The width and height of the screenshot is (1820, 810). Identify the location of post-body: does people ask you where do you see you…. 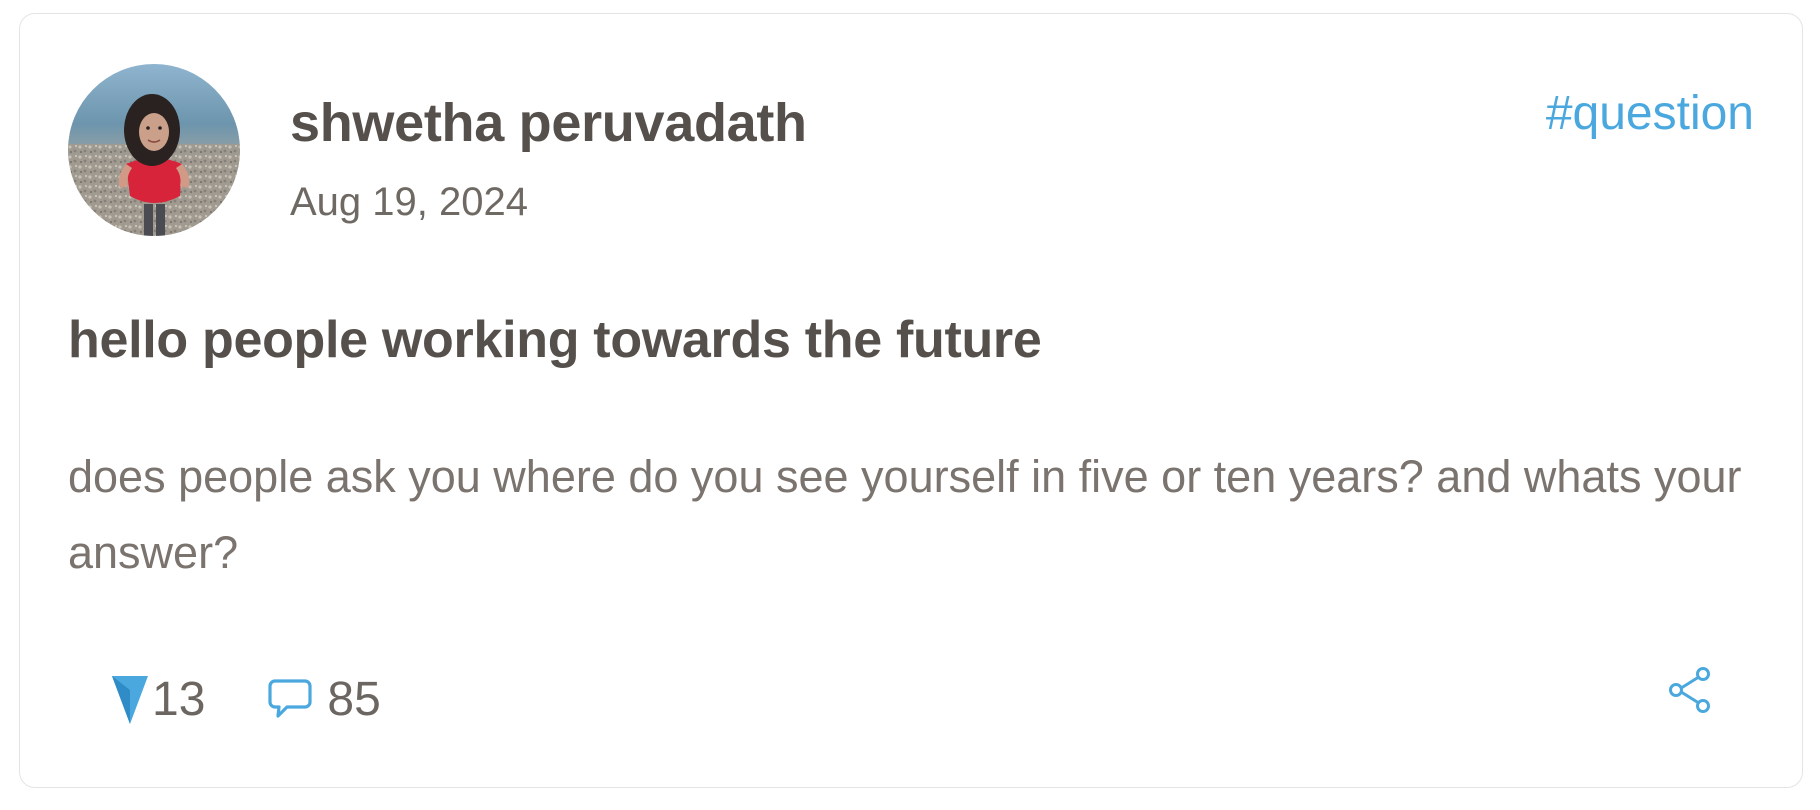
(905, 514).